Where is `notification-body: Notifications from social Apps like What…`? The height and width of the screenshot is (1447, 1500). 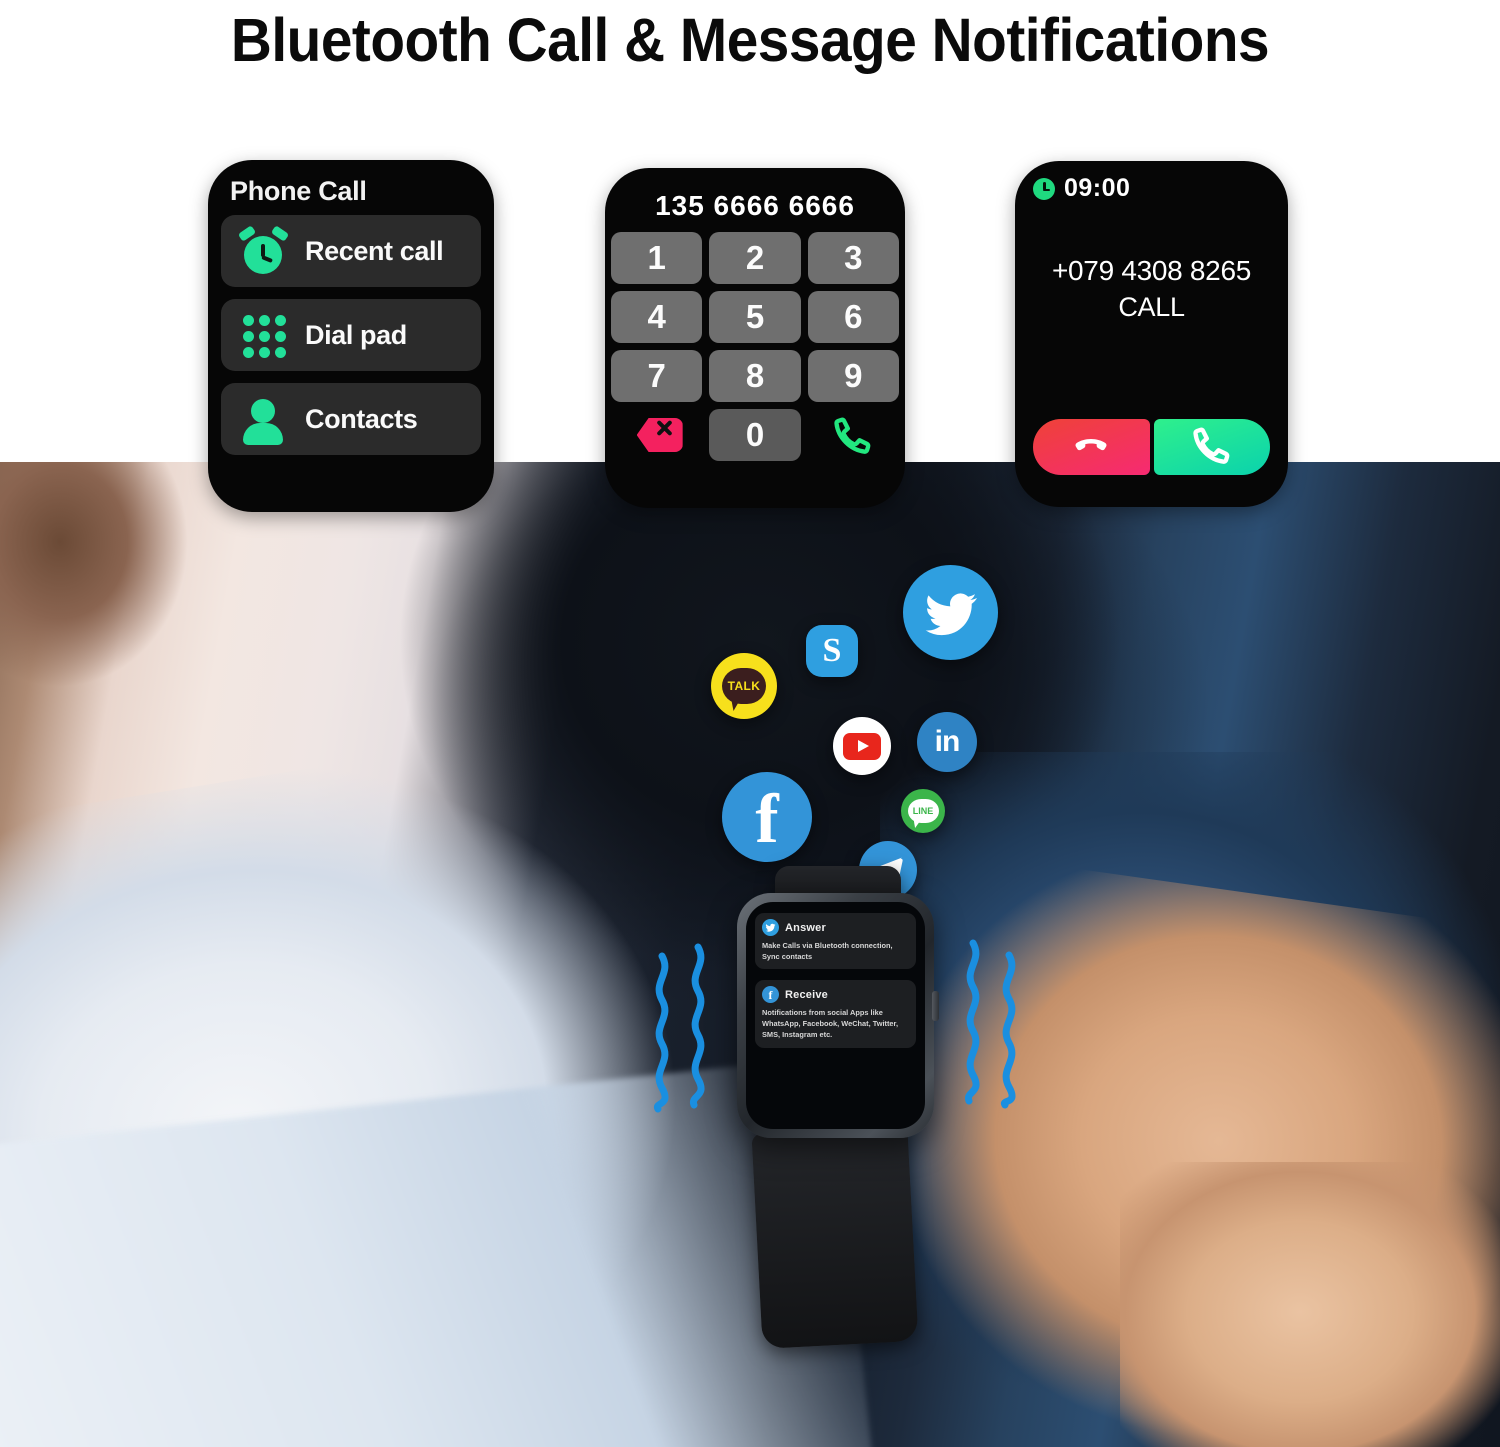 notification-body: Notifications from social Apps like What… is located at coordinates (830, 1024).